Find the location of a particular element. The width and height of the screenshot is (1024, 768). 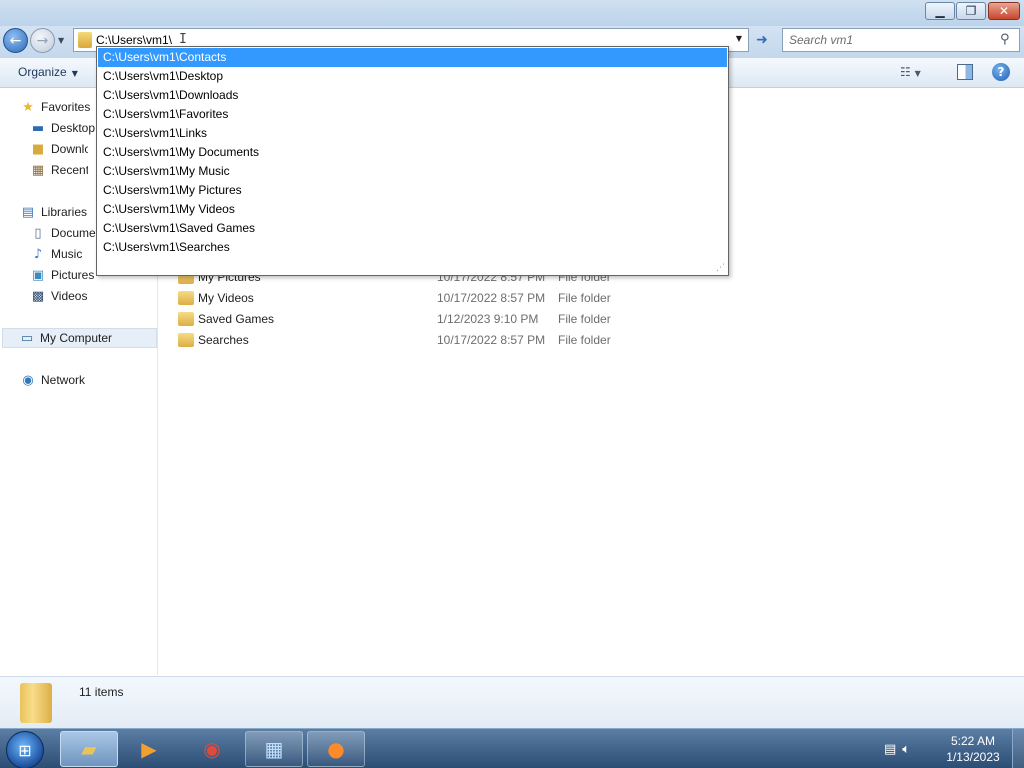

go-button: ➜ is located at coordinates (762, 40).